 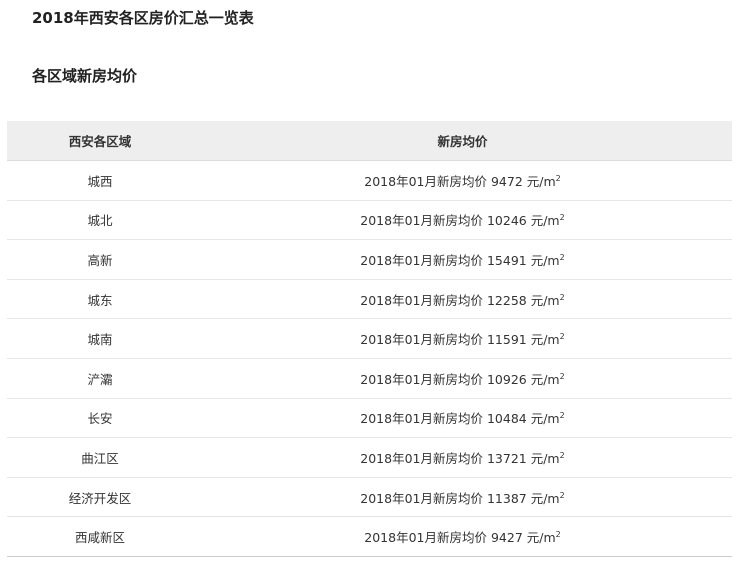 What do you see at coordinates (100, 418) in the screenshot?
I see `district-cell: 长安` at bounding box center [100, 418].